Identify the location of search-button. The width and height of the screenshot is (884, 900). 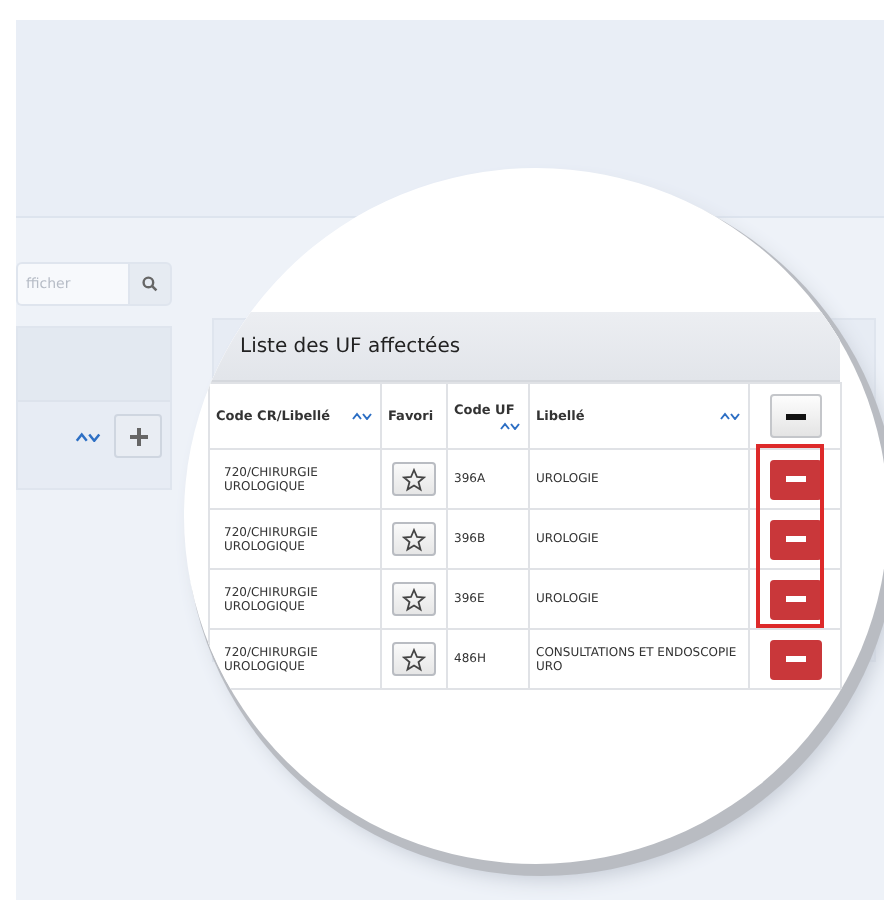
(150, 284).